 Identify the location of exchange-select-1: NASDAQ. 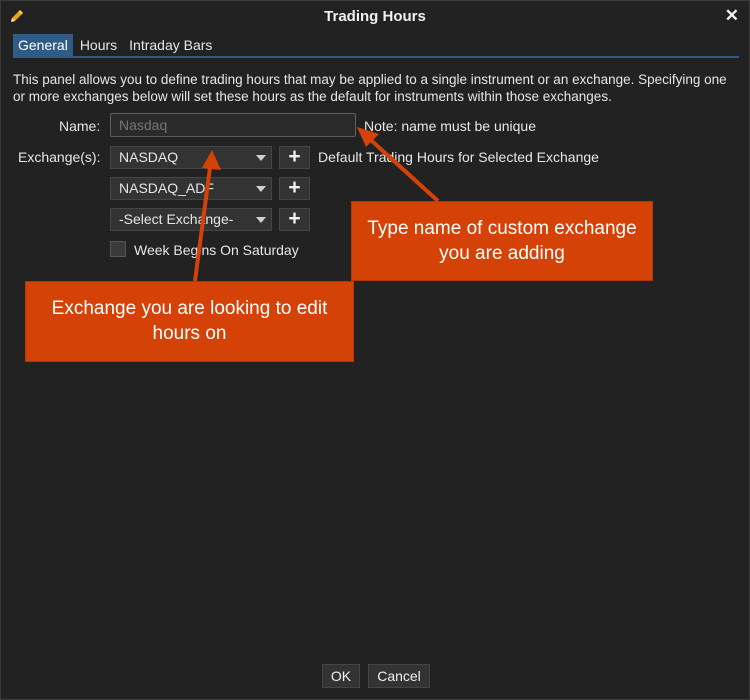
(191, 157).